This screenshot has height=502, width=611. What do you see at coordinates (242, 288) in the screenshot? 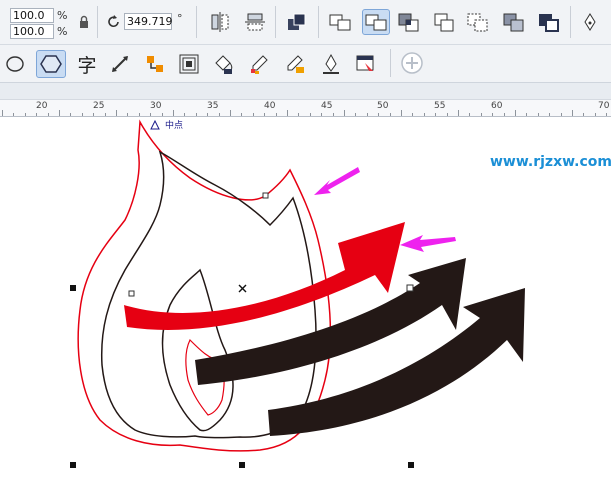
I see `center-marker` at bounding box center [242, 288].